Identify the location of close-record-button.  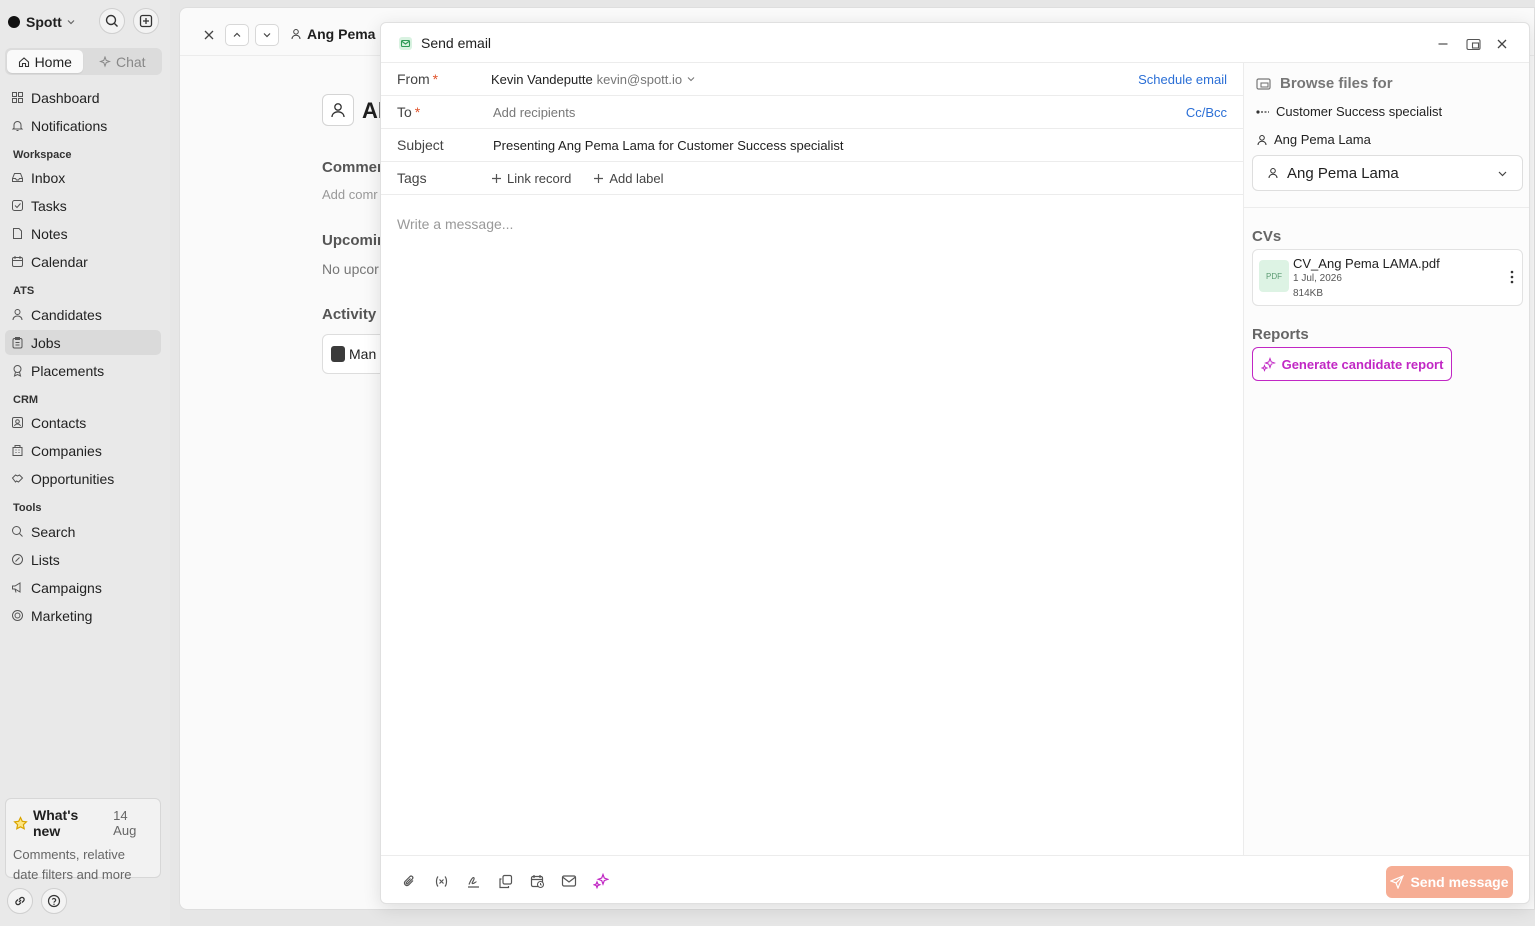
(209, 35).